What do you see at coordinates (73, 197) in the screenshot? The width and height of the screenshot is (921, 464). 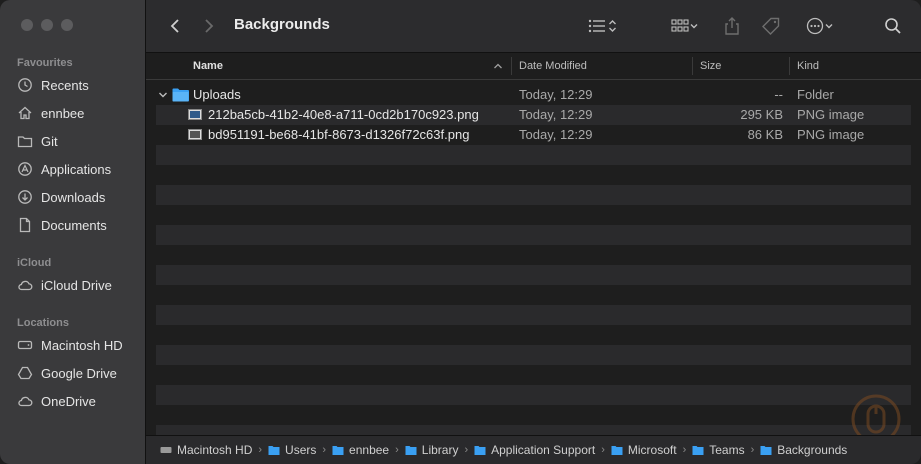 I see `sidebar-item-label: Downloads` at bounding box center [73, 197].